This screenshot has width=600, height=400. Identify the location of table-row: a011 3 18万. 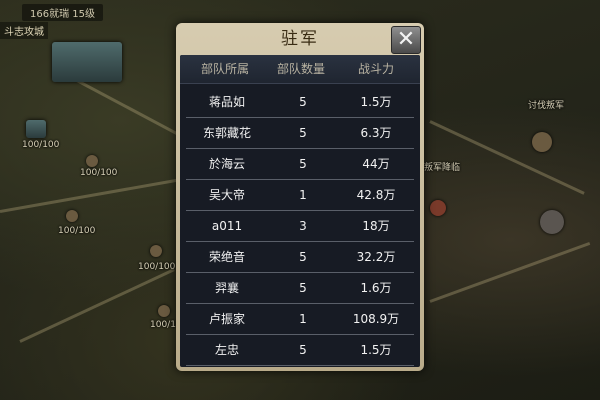
(300, 226).